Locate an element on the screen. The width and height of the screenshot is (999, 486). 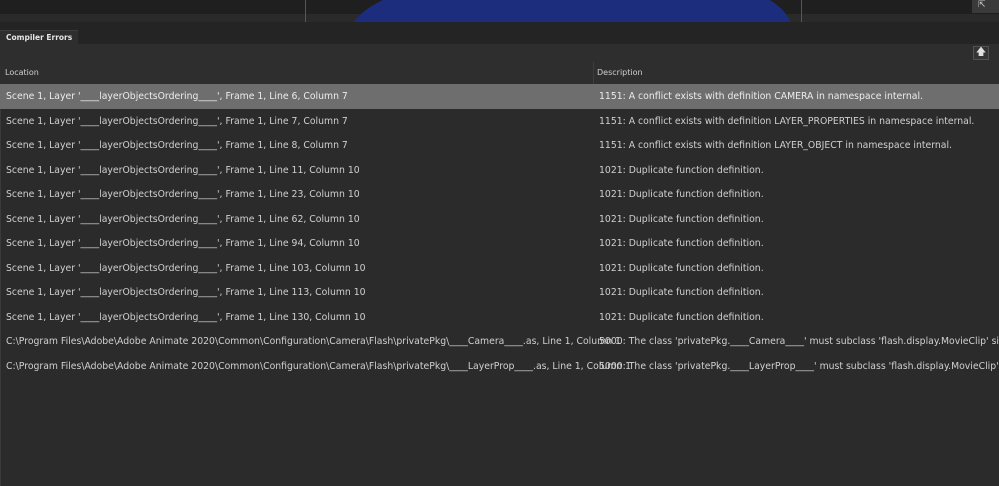
column-divider is located at coordinates (593, 73).